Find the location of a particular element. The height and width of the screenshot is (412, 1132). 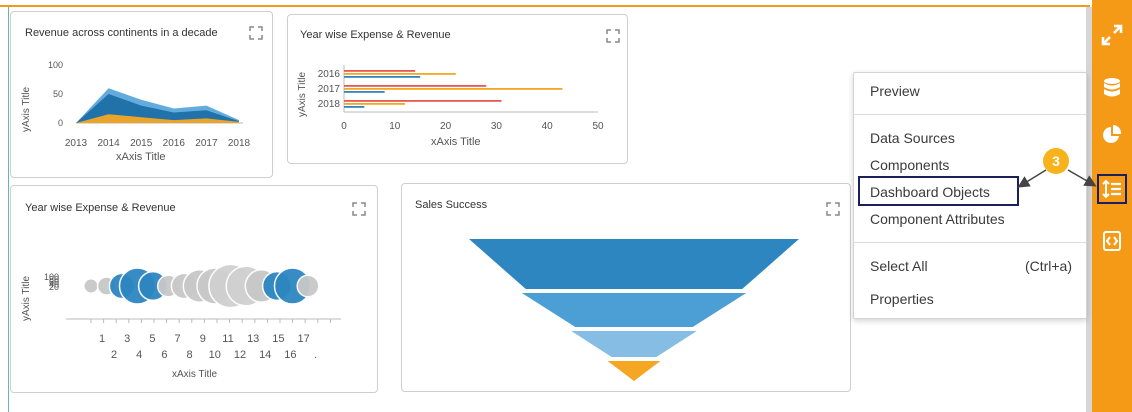

x-tick-label: 40 is located at coordinates (548, 126).